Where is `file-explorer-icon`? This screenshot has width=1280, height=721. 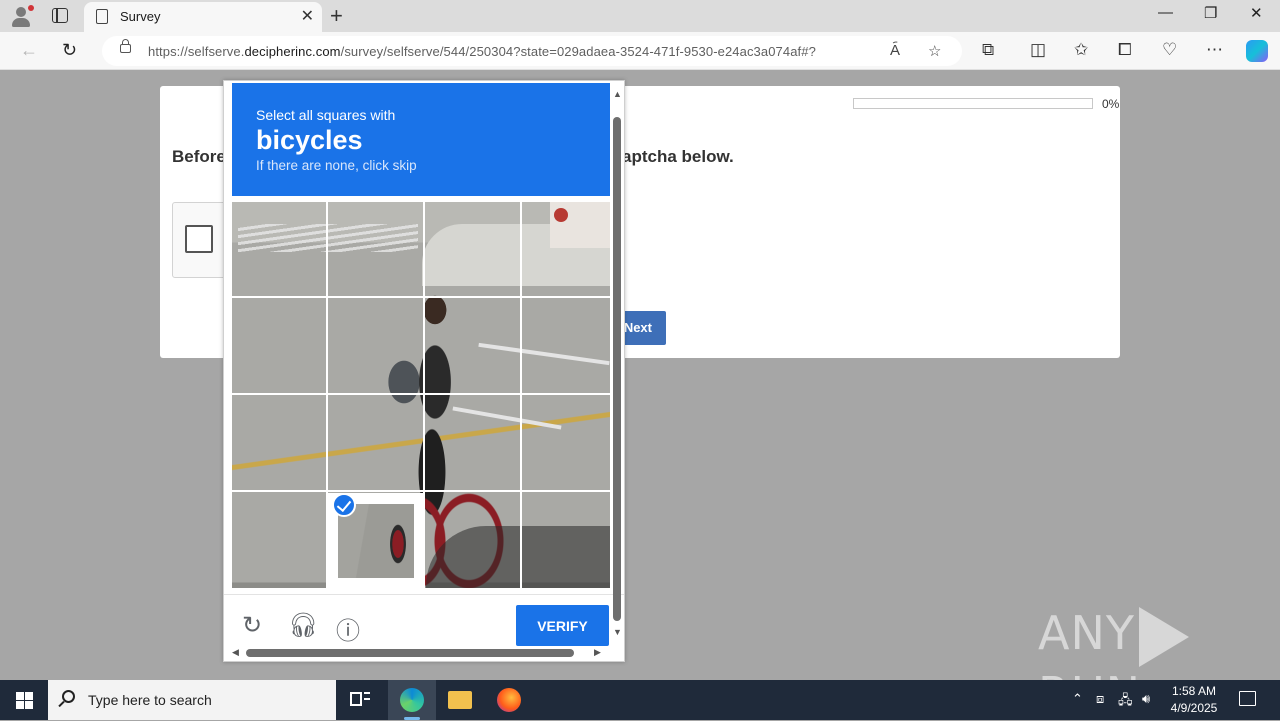
file-explorer-icon is located at coordinates (460, 700).